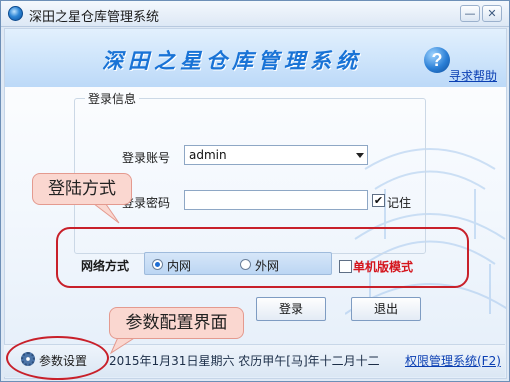 The image size is (510, 382). I want to click on chevron-down-icon, so click(360, 155).